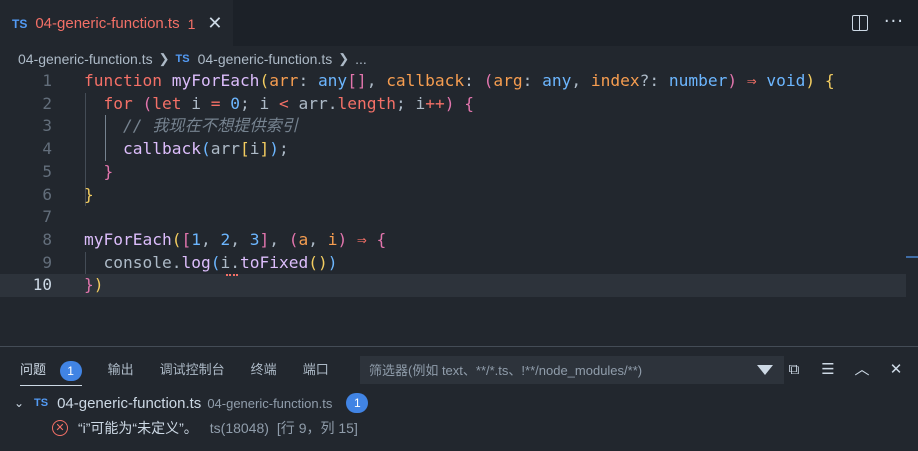 Image resolution: width=918 pixels, height=451 pixels. What do you see at coordinates (47, 149) in the screenshot?
I see `line-number: 4` at bounding box center [47, 149].